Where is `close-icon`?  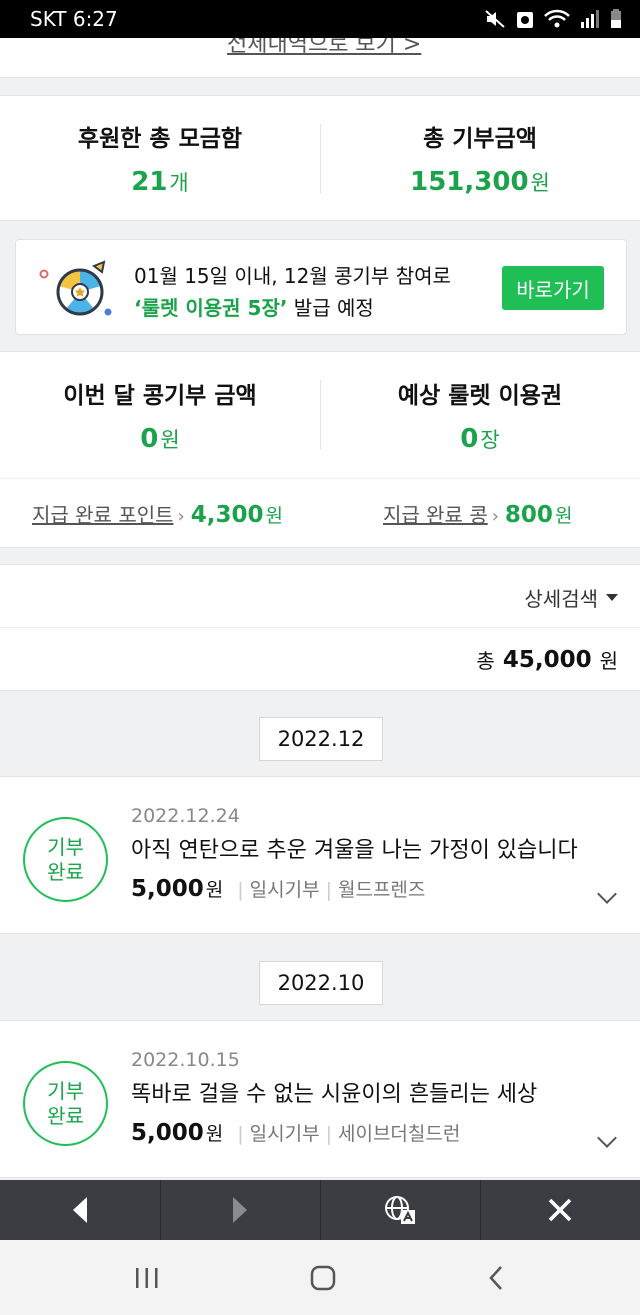 close-icon is located at coordinates (560, 1210).